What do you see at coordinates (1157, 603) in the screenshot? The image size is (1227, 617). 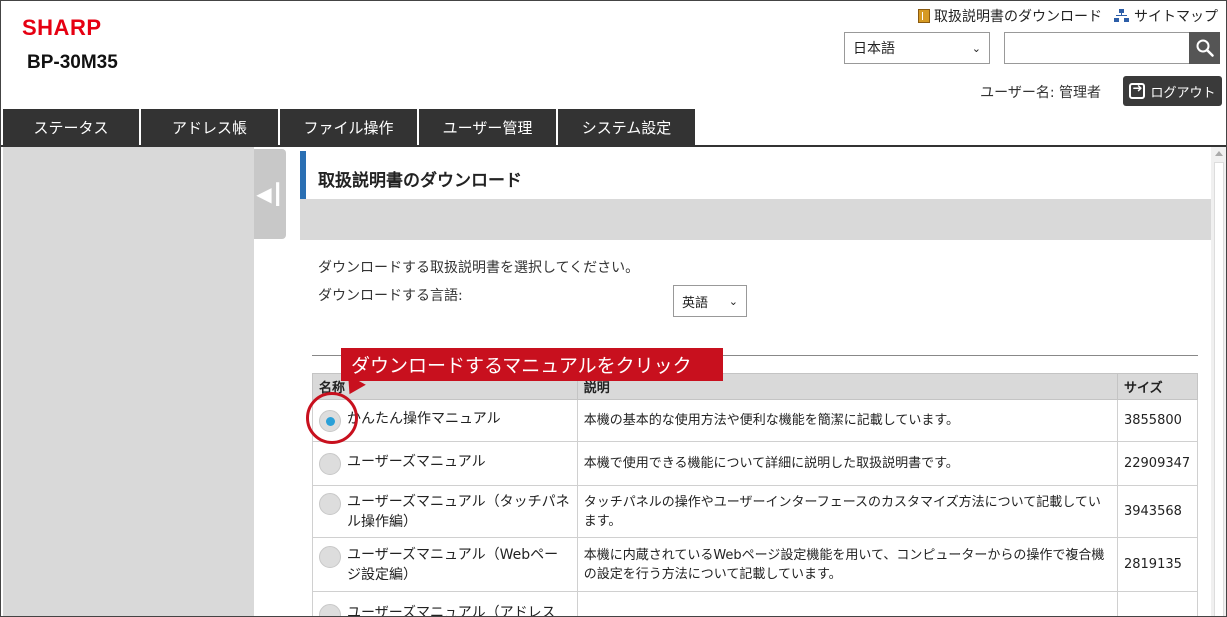 I see `manual-size` at bounding box center [1157, 603].